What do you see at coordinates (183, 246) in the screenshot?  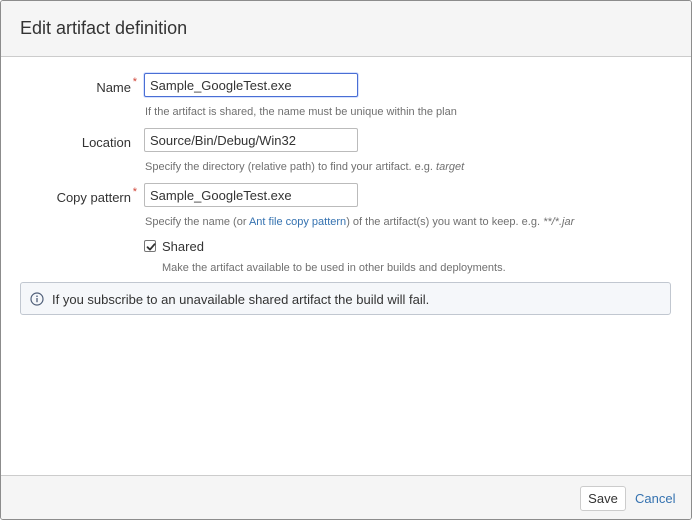 I see `shared-label: Shared` at bounding box center [183, 246].